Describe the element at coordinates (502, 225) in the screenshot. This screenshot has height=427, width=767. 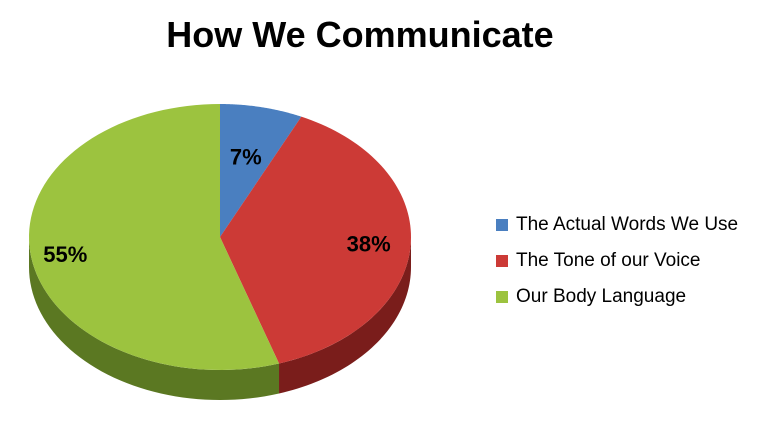
I see `legend-swatch-words` at that location.